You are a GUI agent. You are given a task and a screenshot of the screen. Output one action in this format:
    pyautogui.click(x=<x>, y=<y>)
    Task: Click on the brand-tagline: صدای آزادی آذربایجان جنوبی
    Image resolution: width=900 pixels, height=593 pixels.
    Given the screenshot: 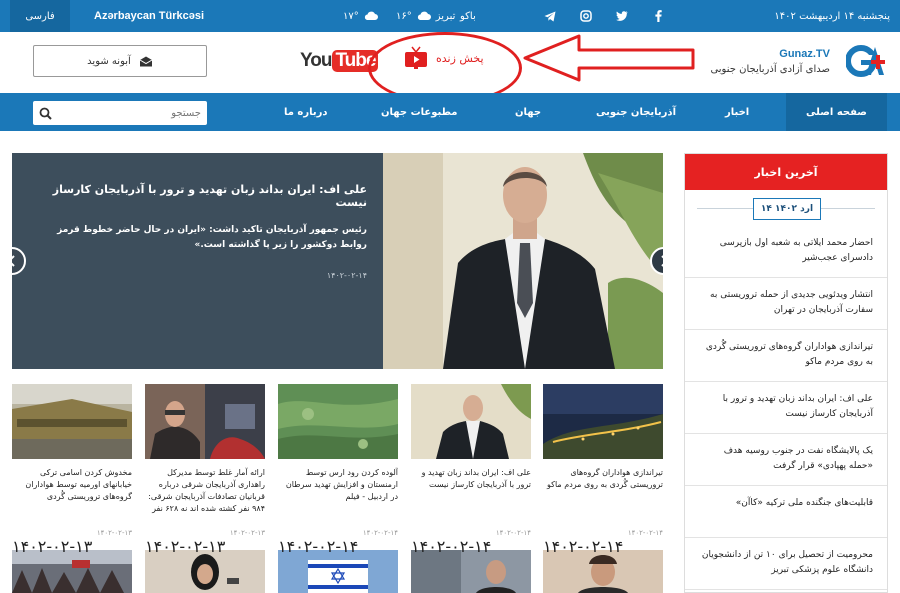 What is the action you would take?
    pyautogui.click(x=770, y=69)
    